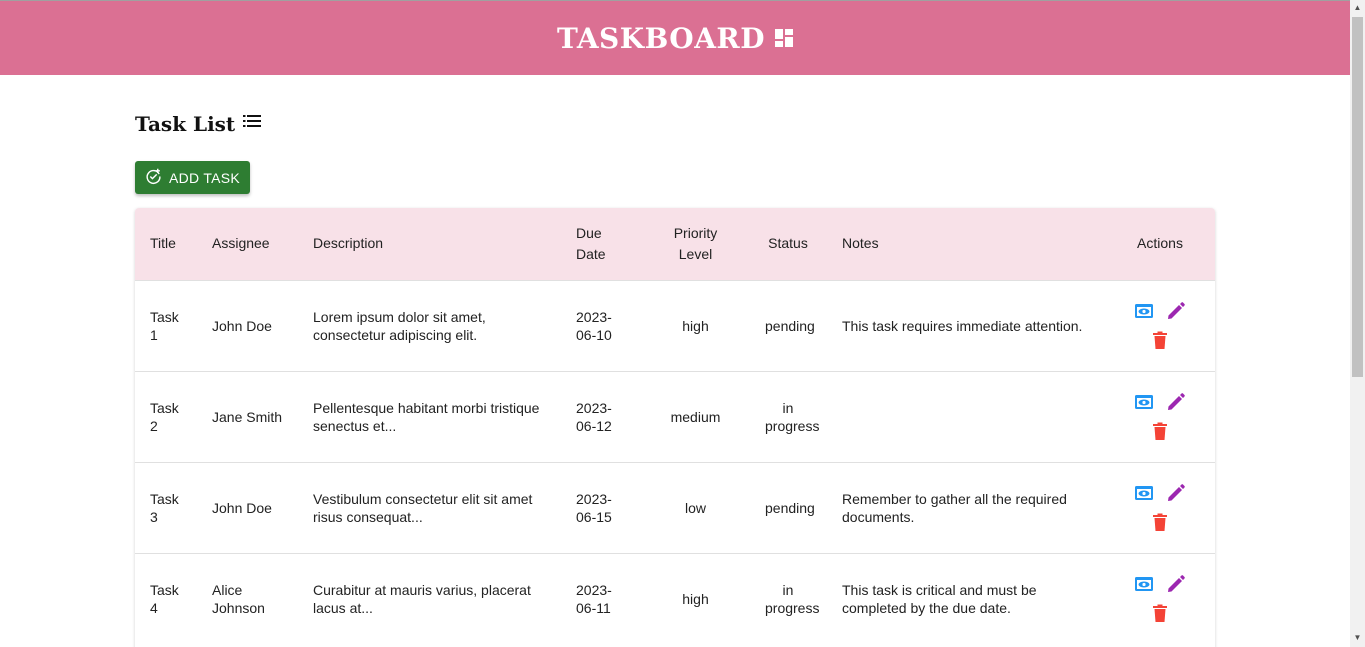  I want to click on column-header-due-date: Due Date, so click(601, 244).